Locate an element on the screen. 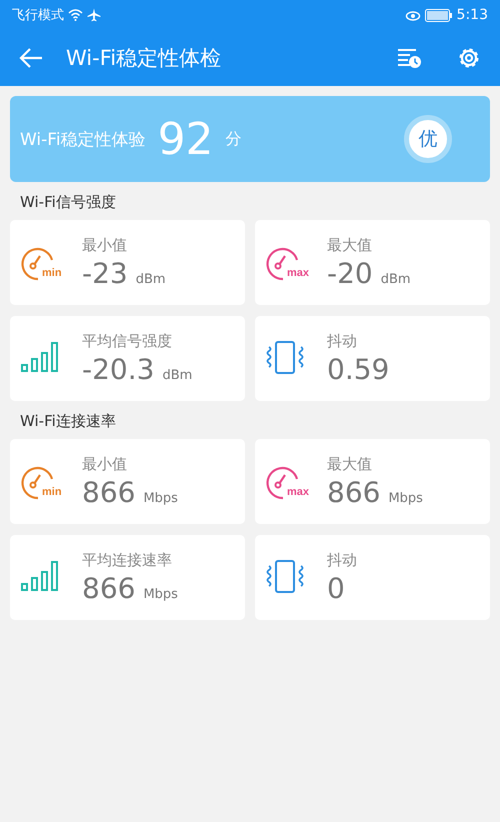  stat-value: -20 is located at coordinates (350, 273).